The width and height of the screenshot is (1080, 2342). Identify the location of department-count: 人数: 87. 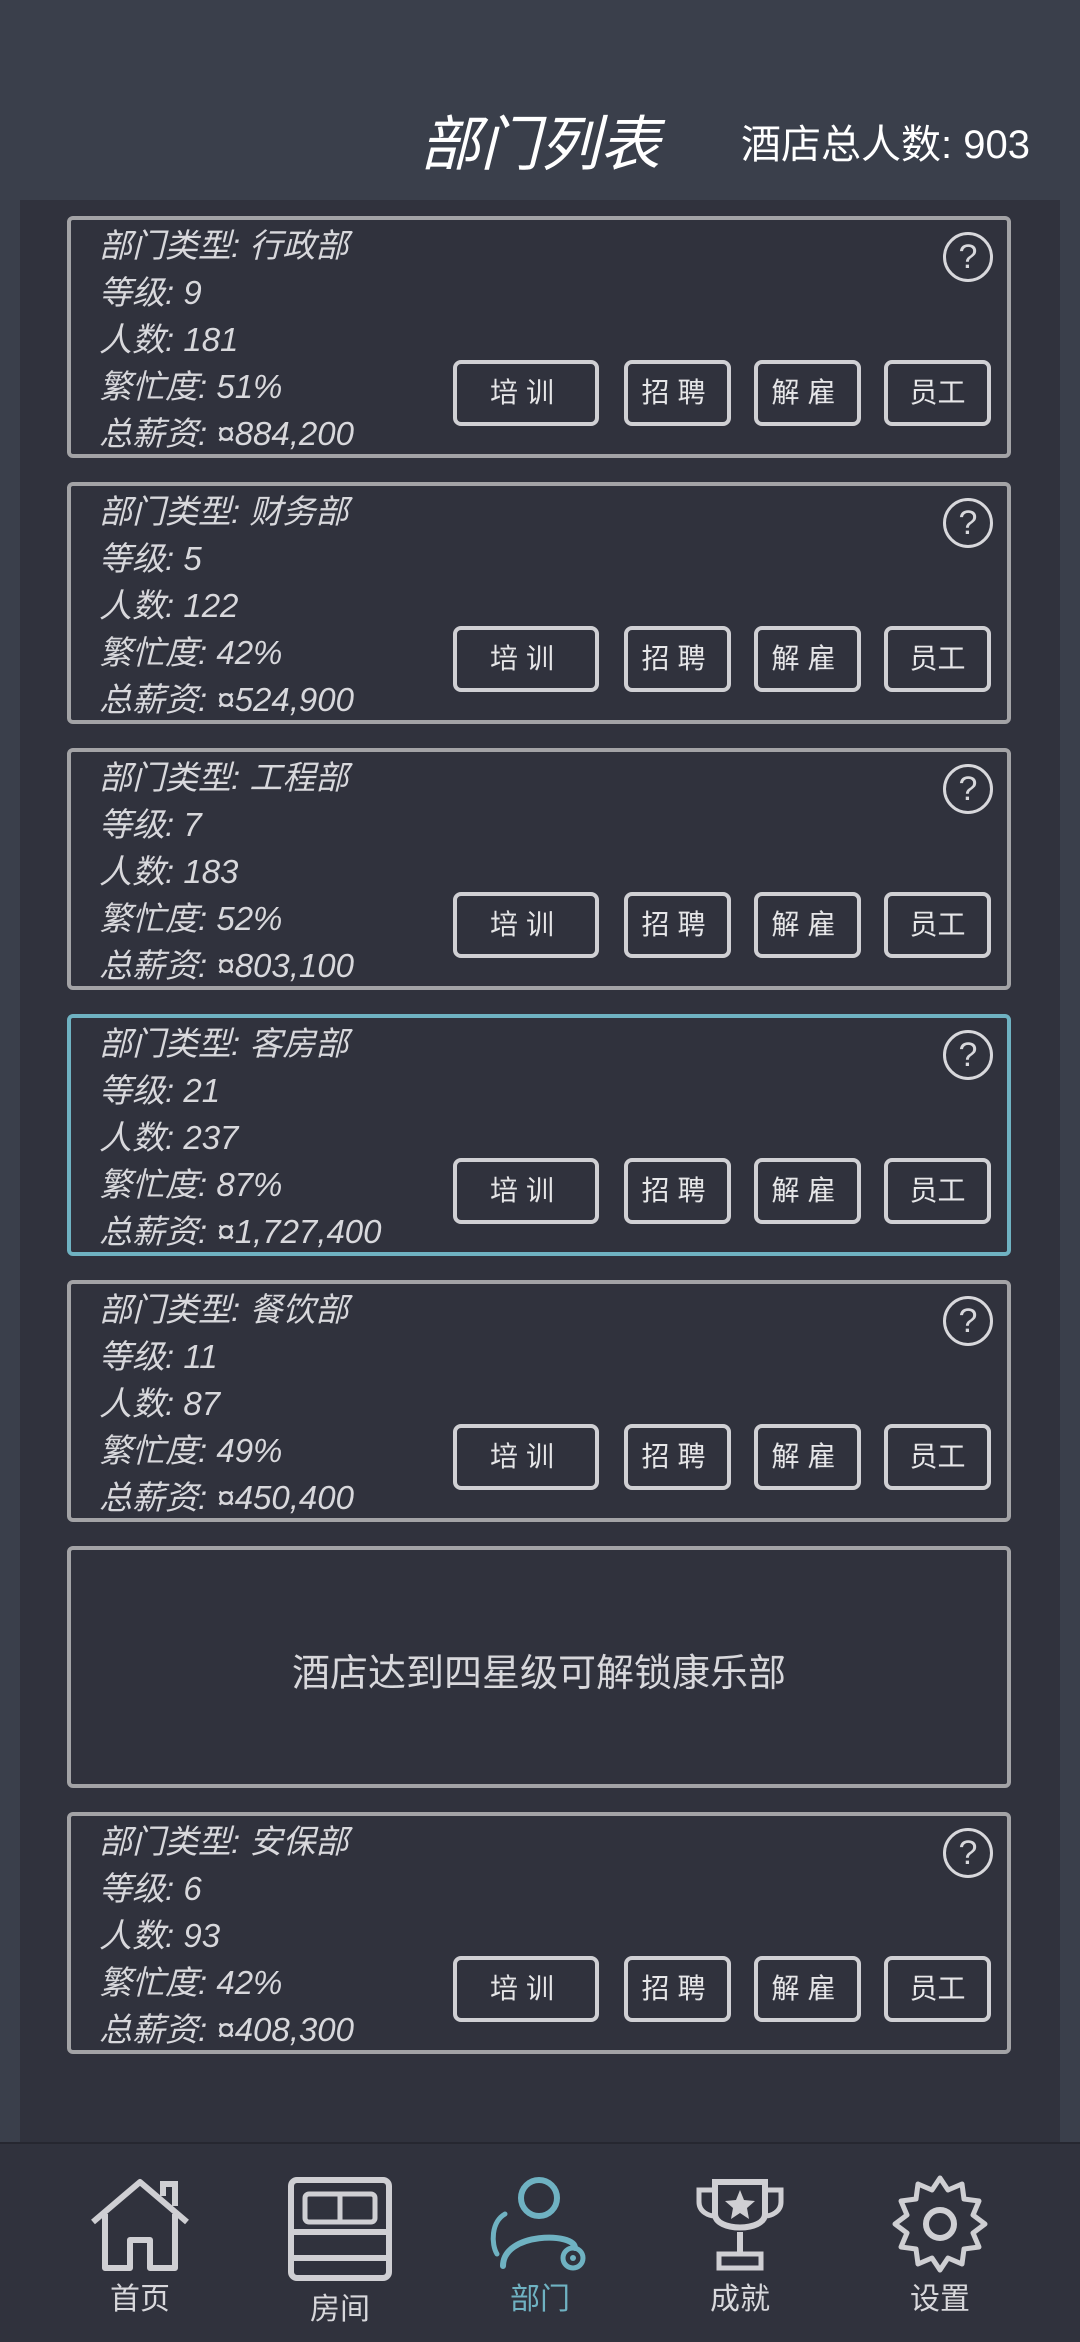
(160, 1403).